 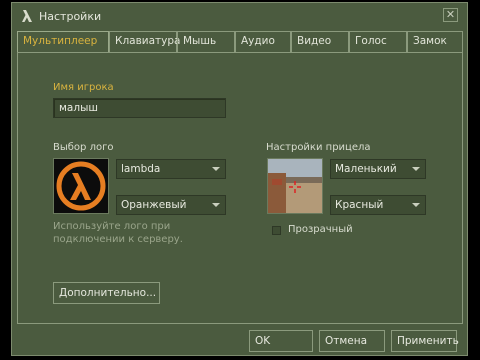 I want to click on crosshair-color-select: Красный, so click(x=378, y=205).